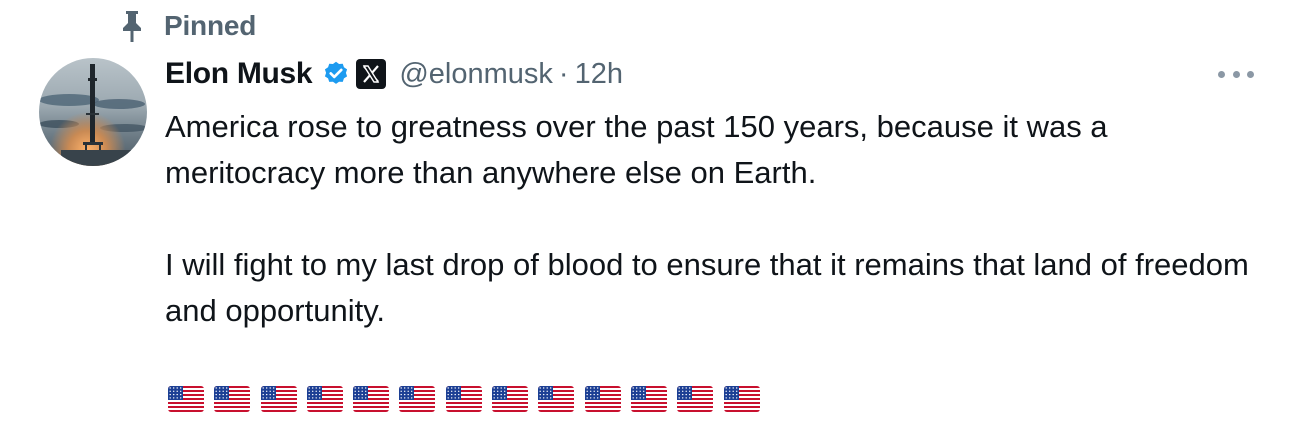 The image size is (1316, 426). What do you see at coordinates (599, 74) in the screenshot?
I see `timestamp: 12h` at bounding box center [599, 74].